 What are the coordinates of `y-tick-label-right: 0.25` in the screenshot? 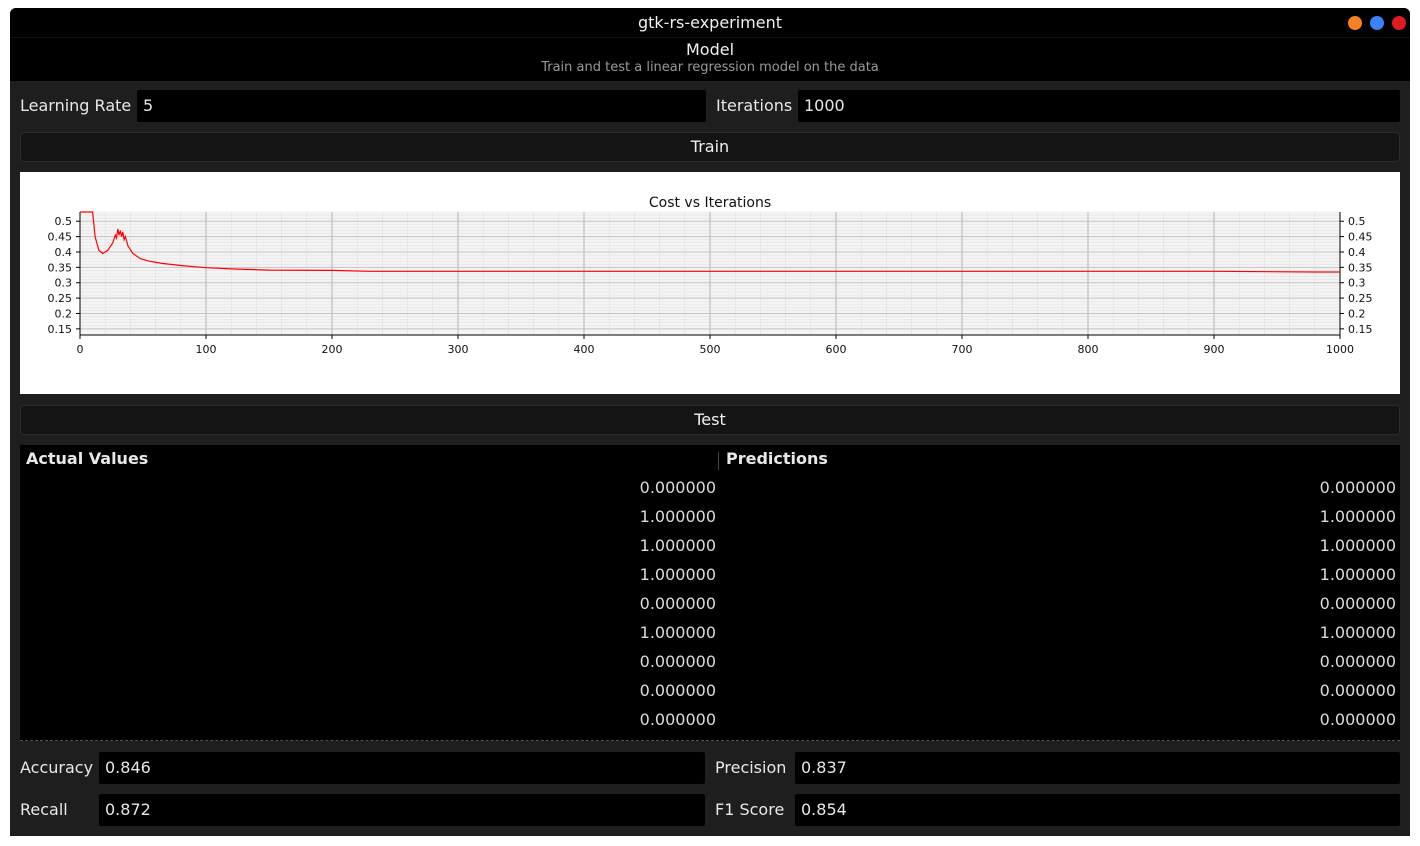 It's located at (1360, 298).